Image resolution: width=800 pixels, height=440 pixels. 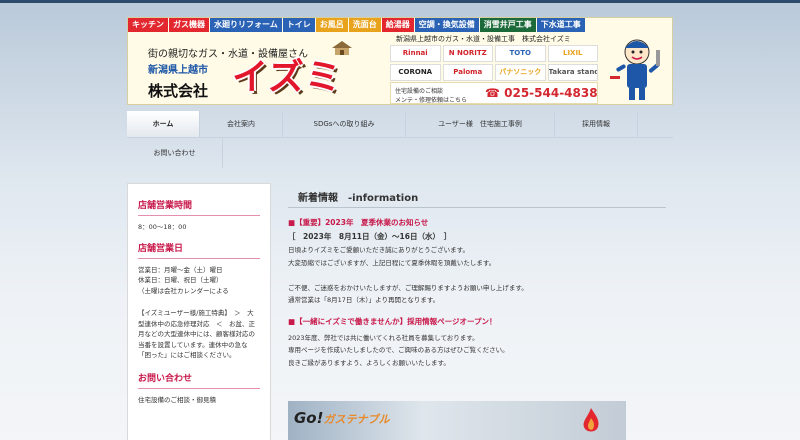 What do you see at coordinates (467, 53) in the screenshot?
I see `manufacturer-logo: N NORITZ` at bounding box center [467, 53].